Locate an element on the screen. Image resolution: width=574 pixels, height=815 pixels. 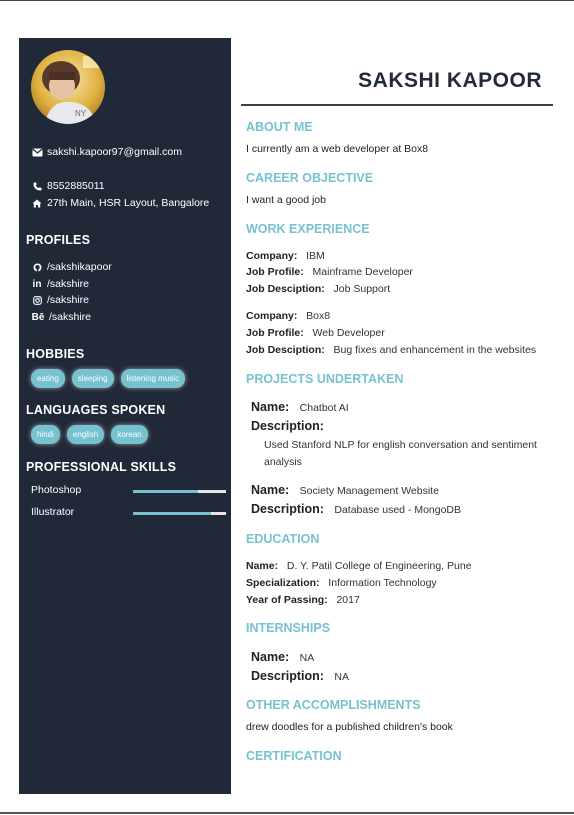
project-name: Name: Society Management Website is located at coordinates (345, 490).